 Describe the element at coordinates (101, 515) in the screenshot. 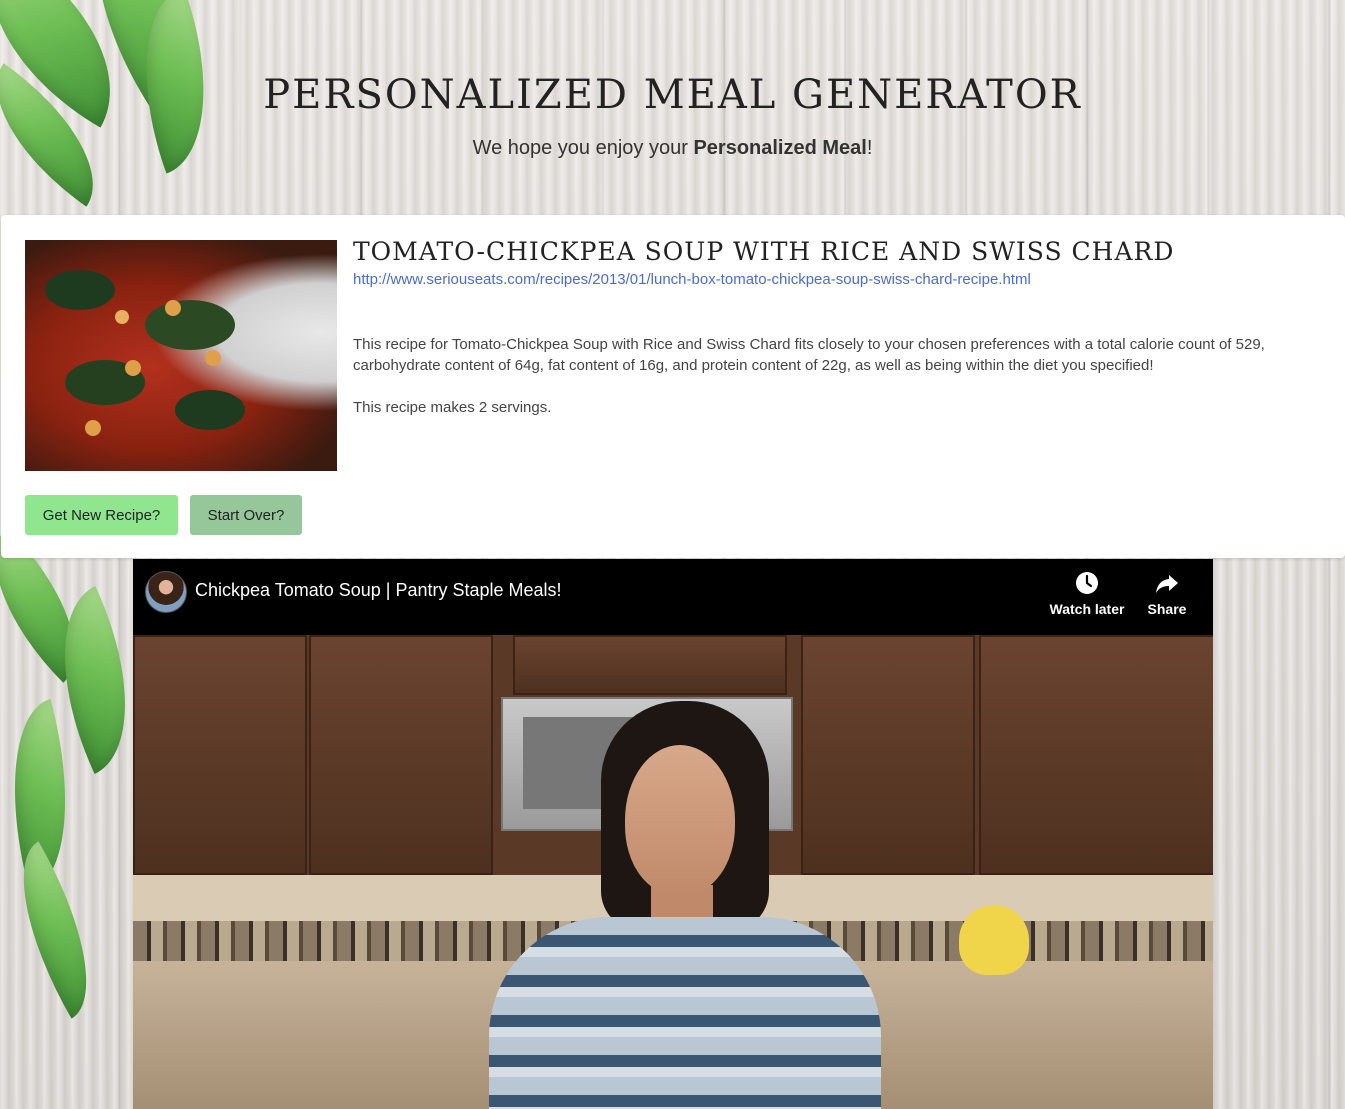

I see `get-new-recipe-button: Get New Recipe?` at that location.